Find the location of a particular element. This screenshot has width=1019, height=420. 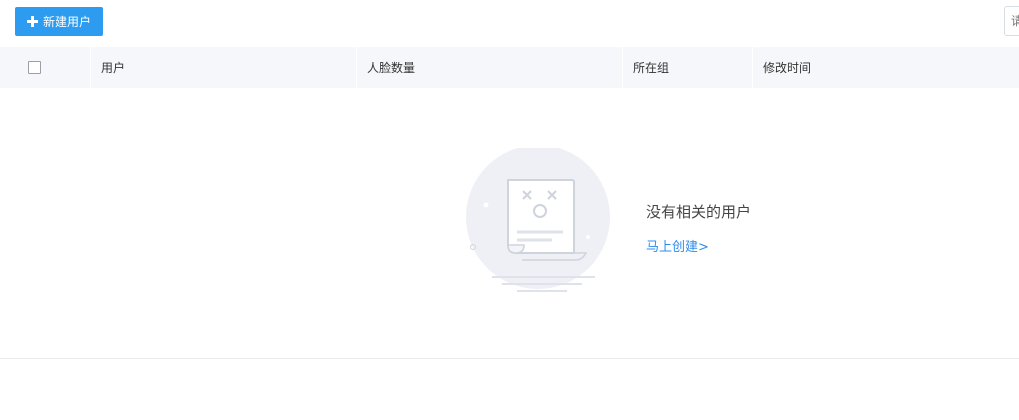

column-header-group-label: 所在组 is located at coordinates (651, 68).